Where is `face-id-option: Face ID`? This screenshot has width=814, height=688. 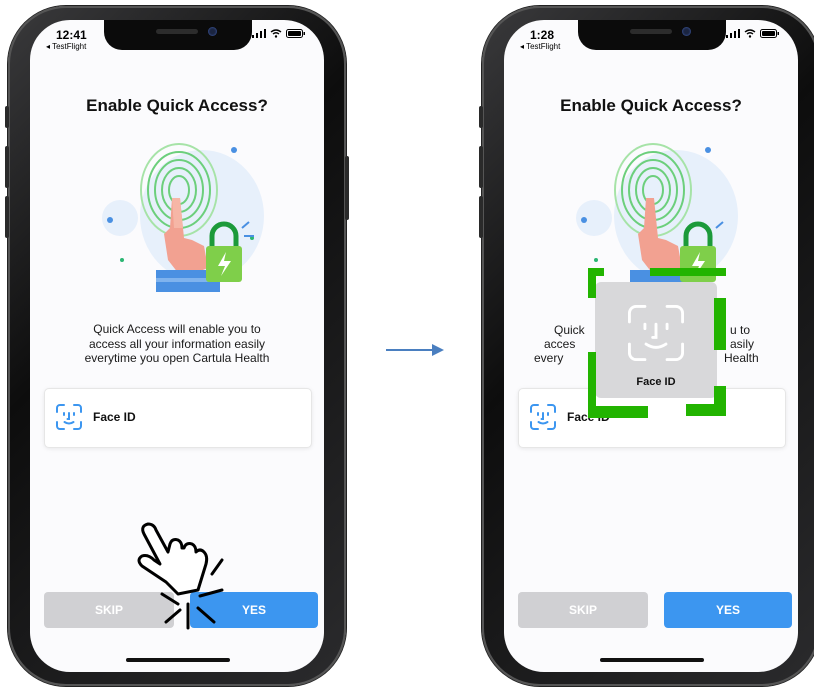 face-id-option: Face ID is located at coordinates (178, 418).